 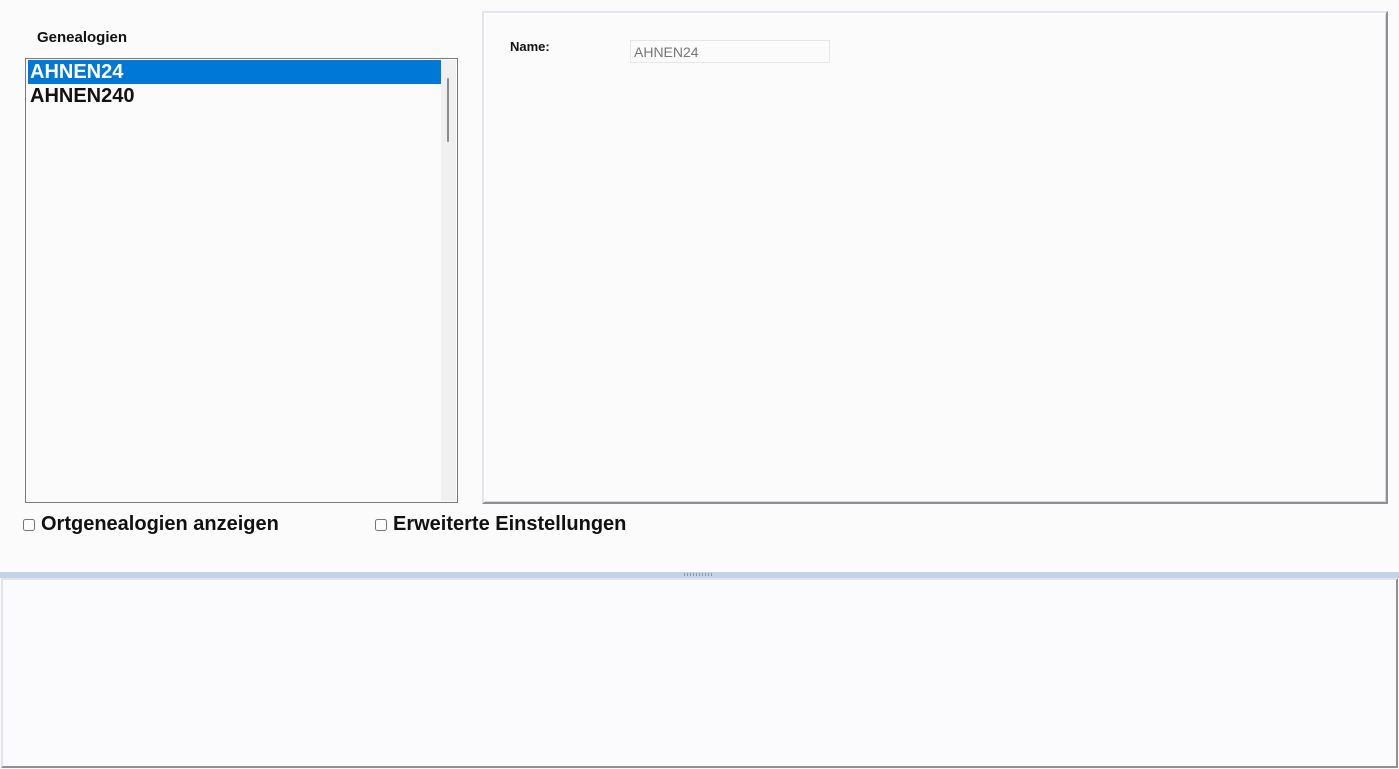 What do you see at coordinates (29, 524) in the screenshot?
I see `show-local-genealogies-checkbox` at bounding box center [29, 524].